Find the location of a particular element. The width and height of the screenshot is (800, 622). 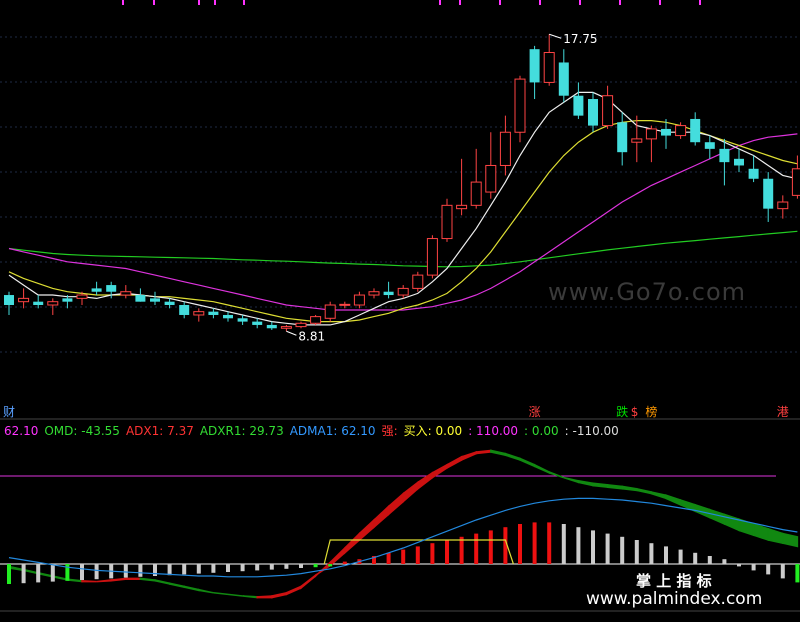

indicator-label: ADXR1: 29.73 is located at coordinates (241, 431).